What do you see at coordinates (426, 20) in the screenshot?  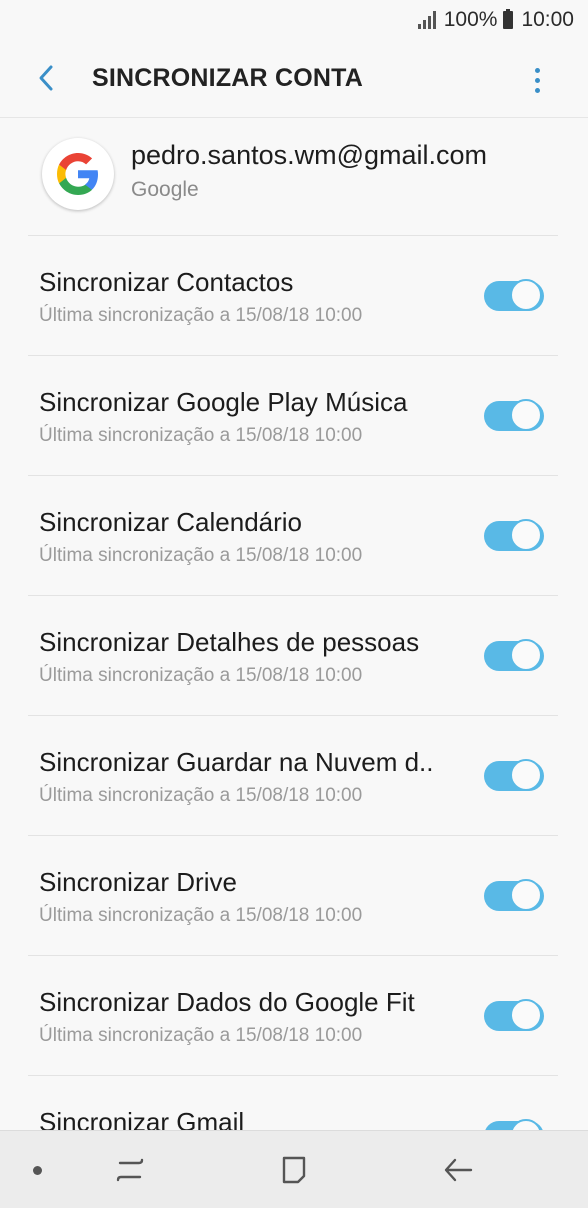 I see `signal-icon` at bounding box center [426, 20].